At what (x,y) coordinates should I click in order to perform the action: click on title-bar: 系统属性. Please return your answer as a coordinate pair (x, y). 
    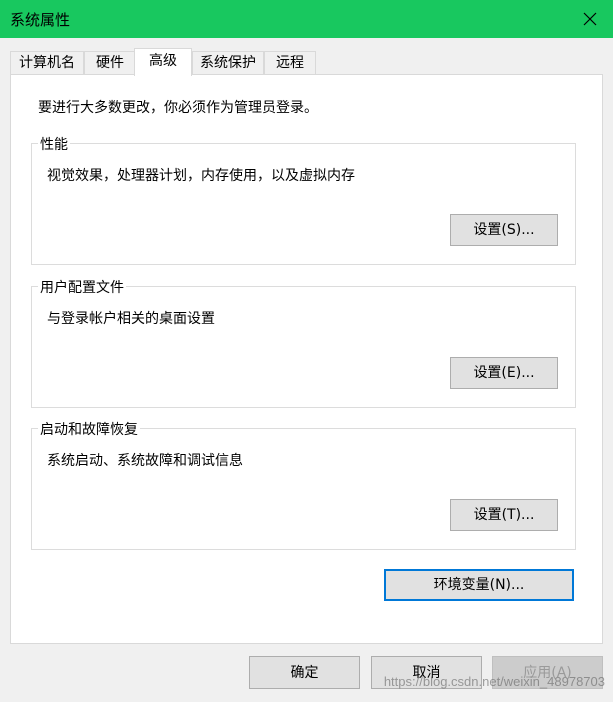
    Looking at the image, I should click on (306, 19).